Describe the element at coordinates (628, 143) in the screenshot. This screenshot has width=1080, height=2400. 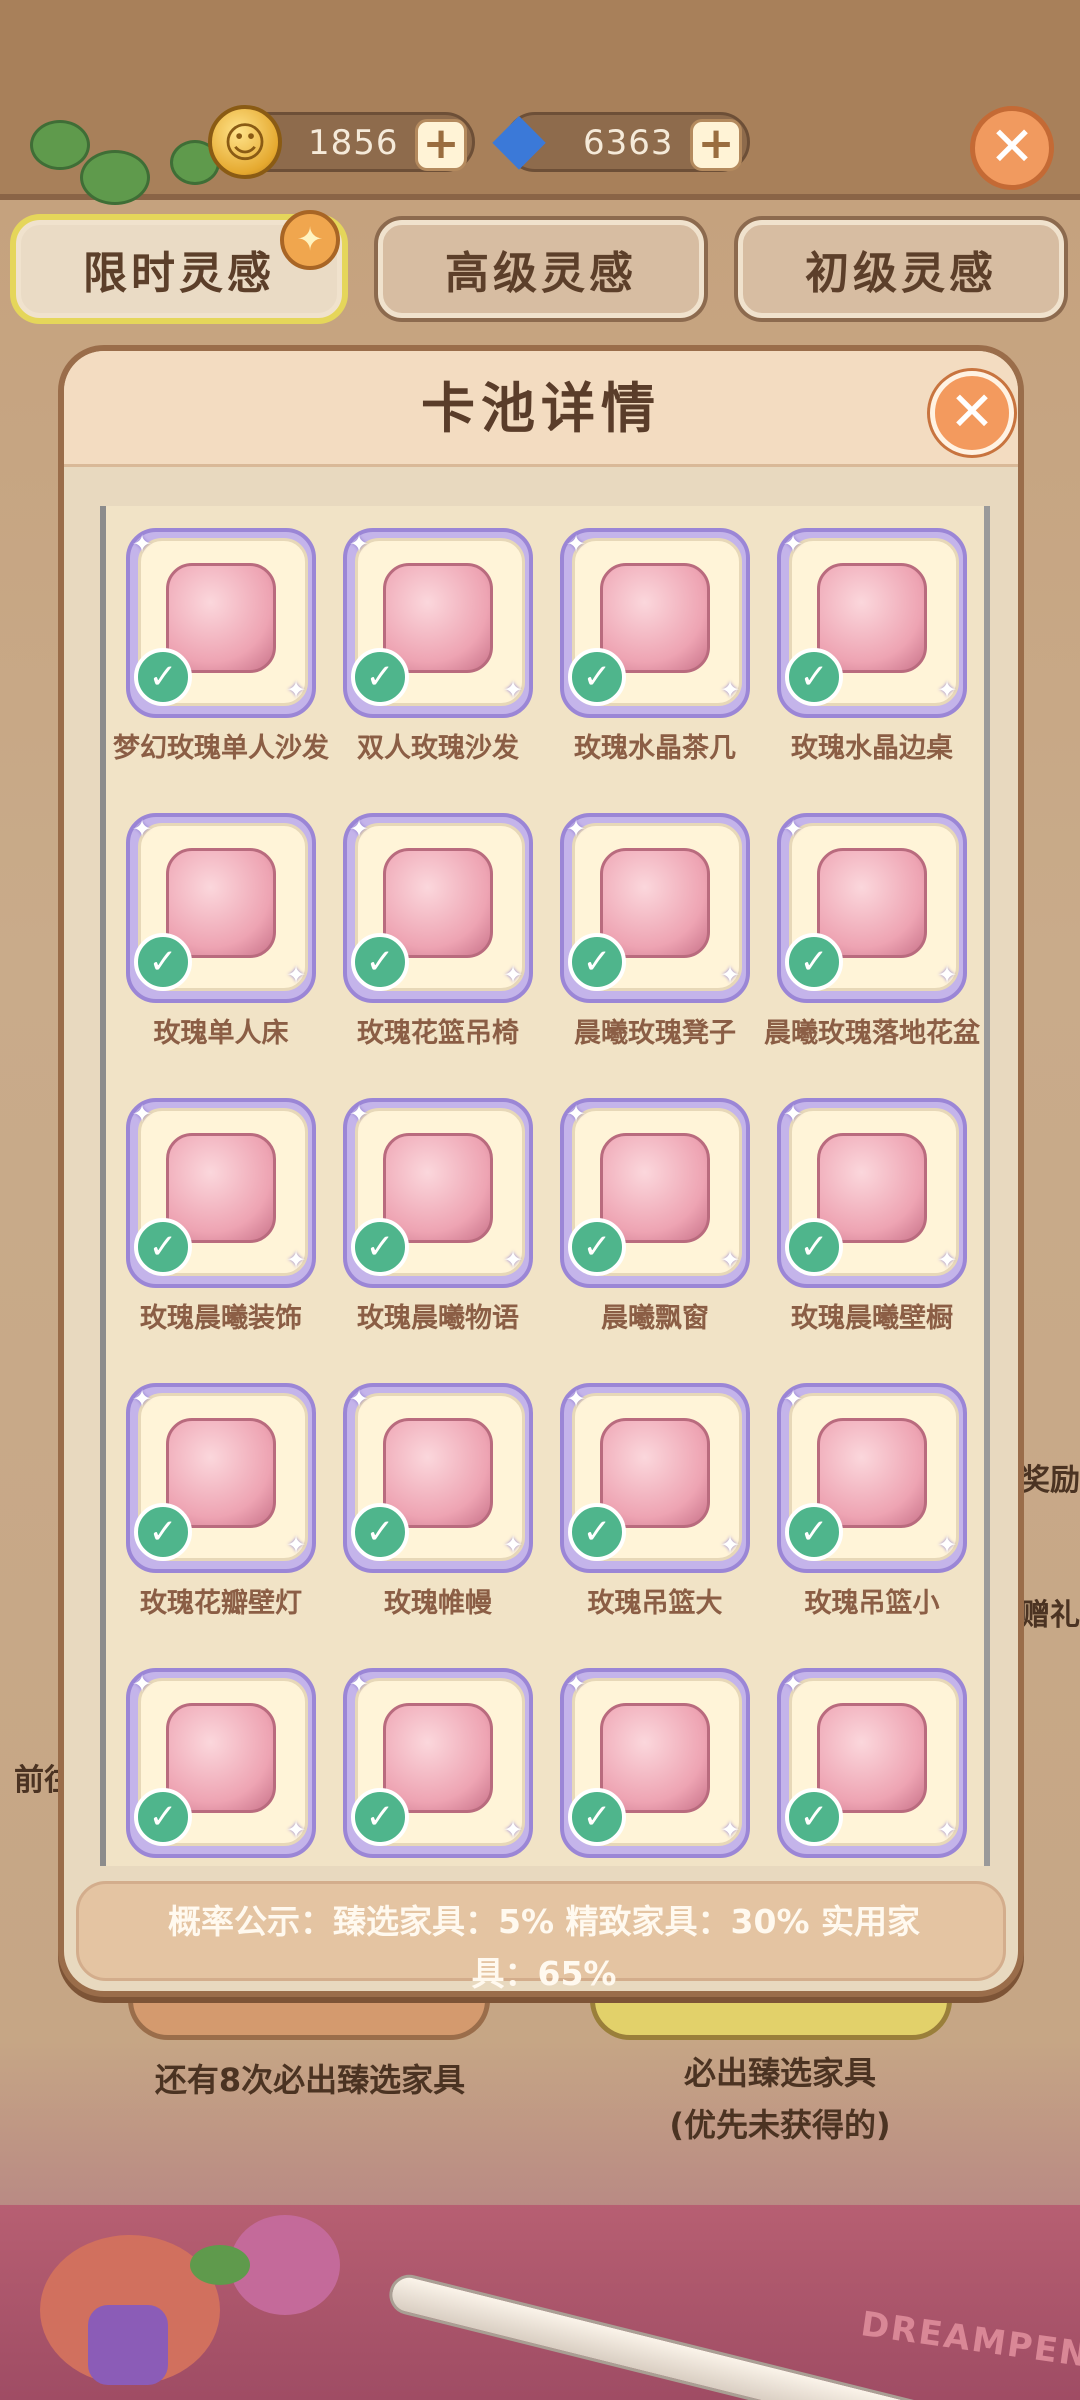
I see `gem-value: 6363` at that location.